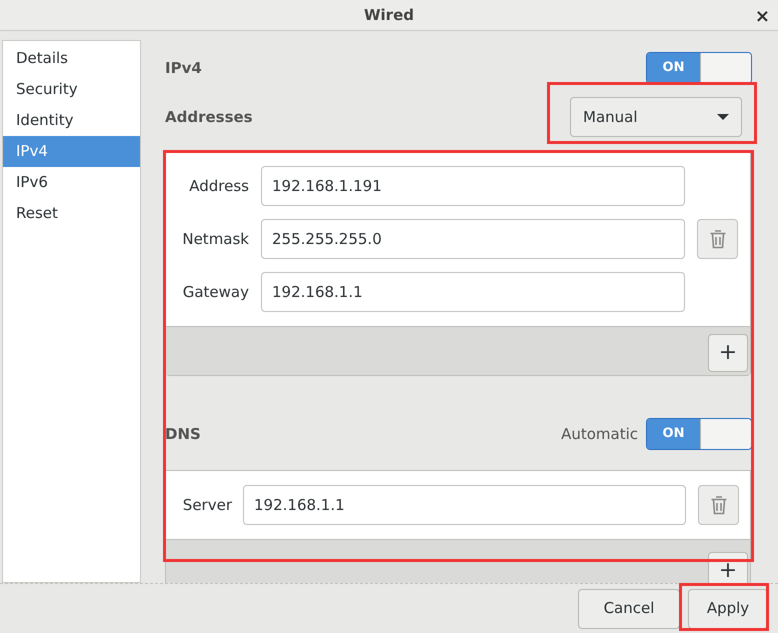 Image resolution: width=778 pixels, height=633 pixels. I want to click on sidebar-item: Reset, so click(71, 213).